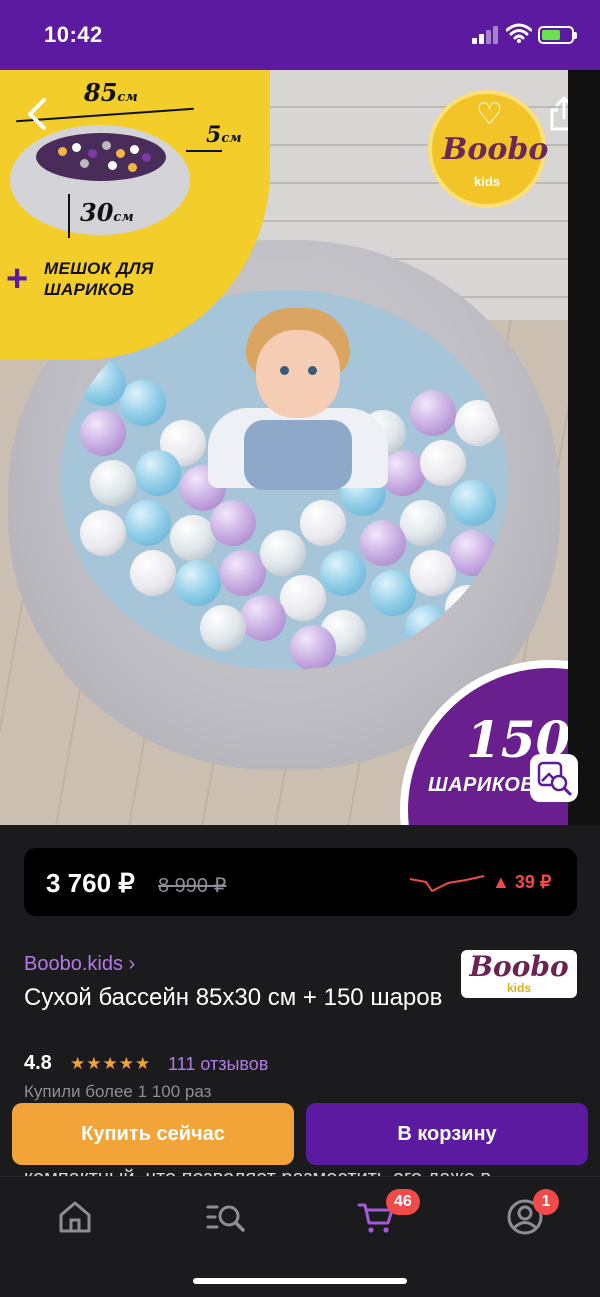 Image resolution: width=600 pixels, height=1297 pixels. What do you see at coordinates (488, 149) in the screenshot?
I see `brand-logo-badge: ♡ Boobo kids` at bounding box center [488, 149].